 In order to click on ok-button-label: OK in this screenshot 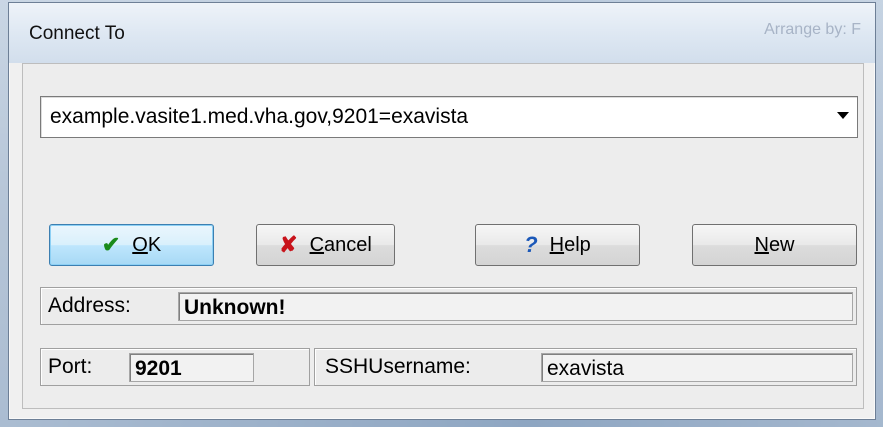, I will do `click(146, 245)`.